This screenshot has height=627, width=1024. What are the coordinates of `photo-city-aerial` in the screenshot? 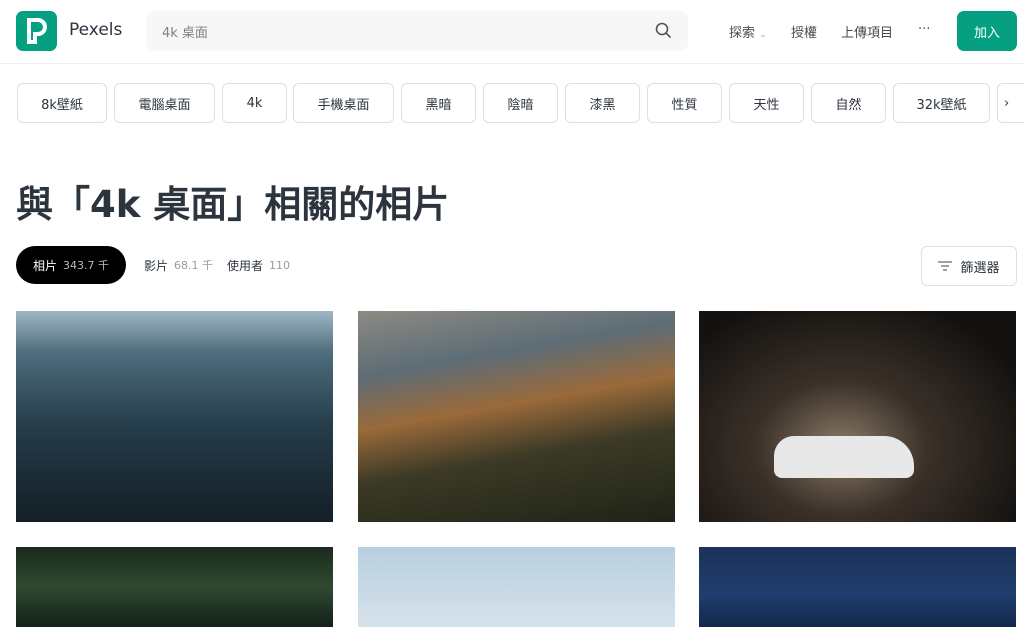 It's located at (174, 416).